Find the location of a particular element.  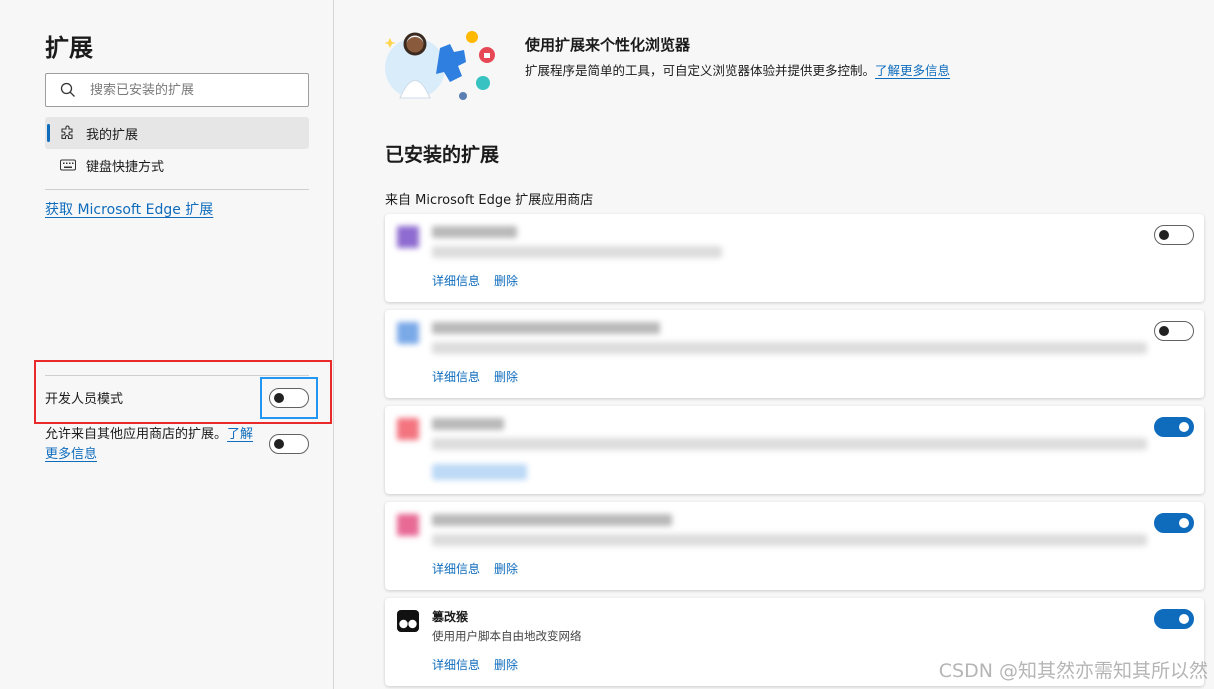

nav-item-keyboard-shortcuts: 键盘快捷方式 is located at coordinates (177, 165).